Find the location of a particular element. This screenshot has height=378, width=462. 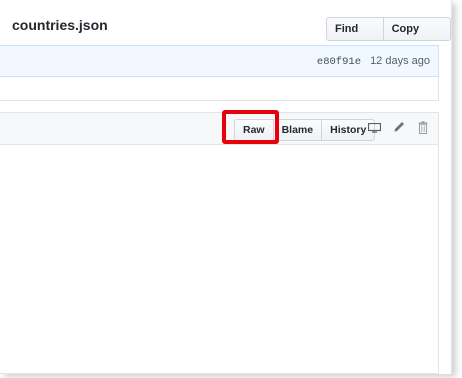

file-actions-group: Raw Blame History is located at coordinates (305, 130).